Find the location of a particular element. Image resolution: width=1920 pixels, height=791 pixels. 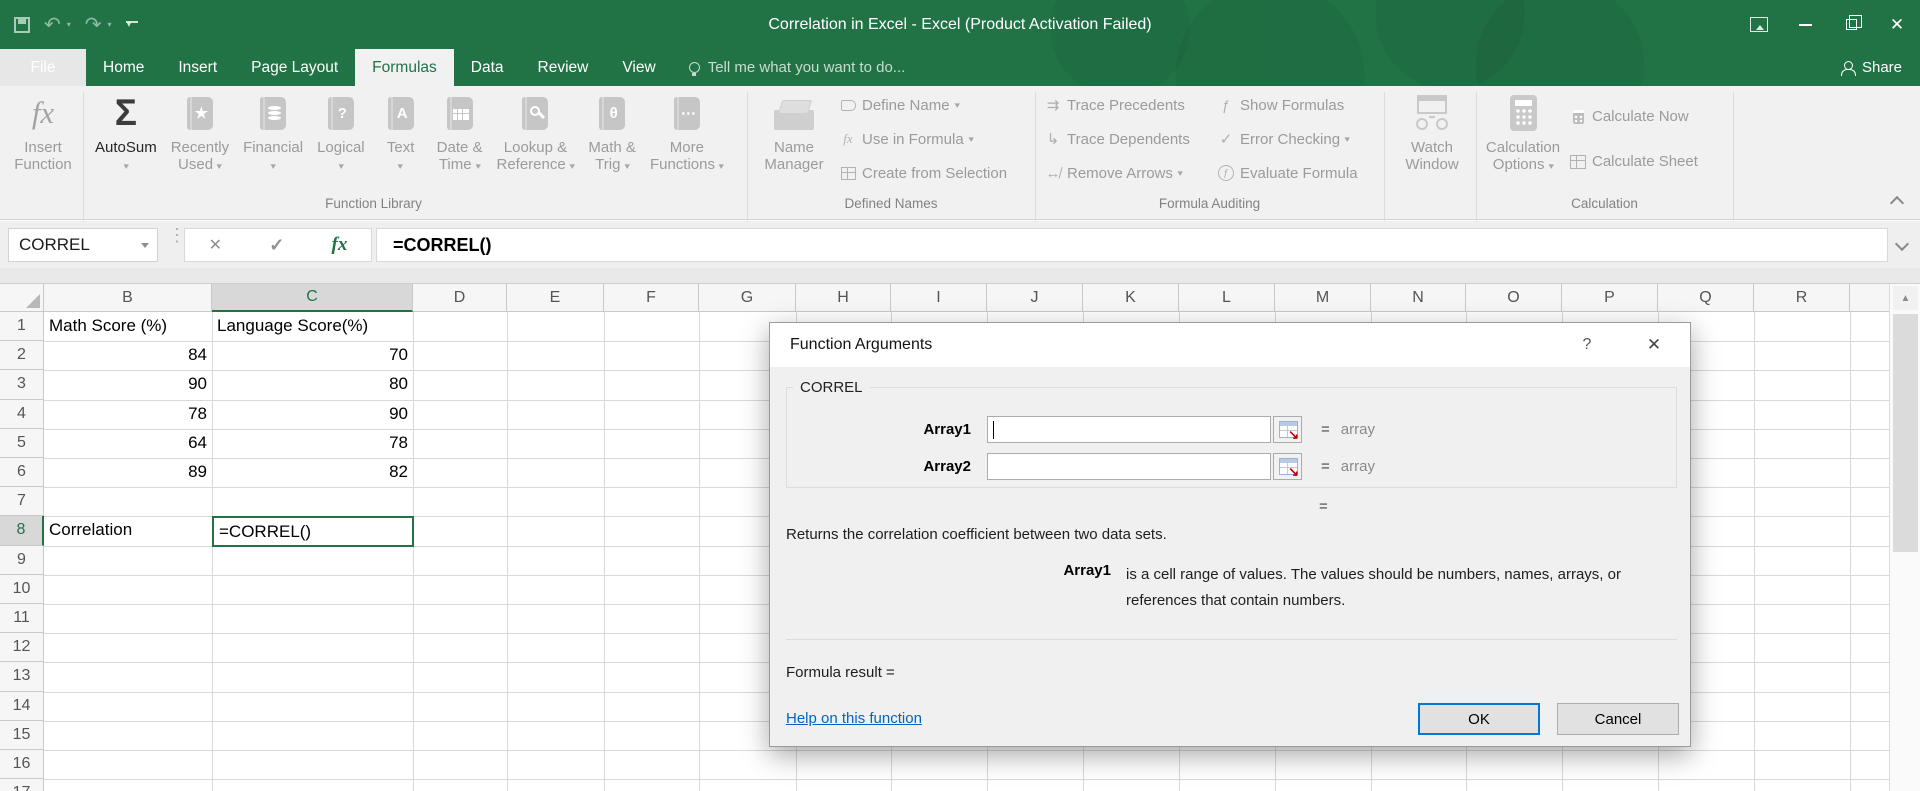

tab-data: Data is located at coordinates (487, 67).